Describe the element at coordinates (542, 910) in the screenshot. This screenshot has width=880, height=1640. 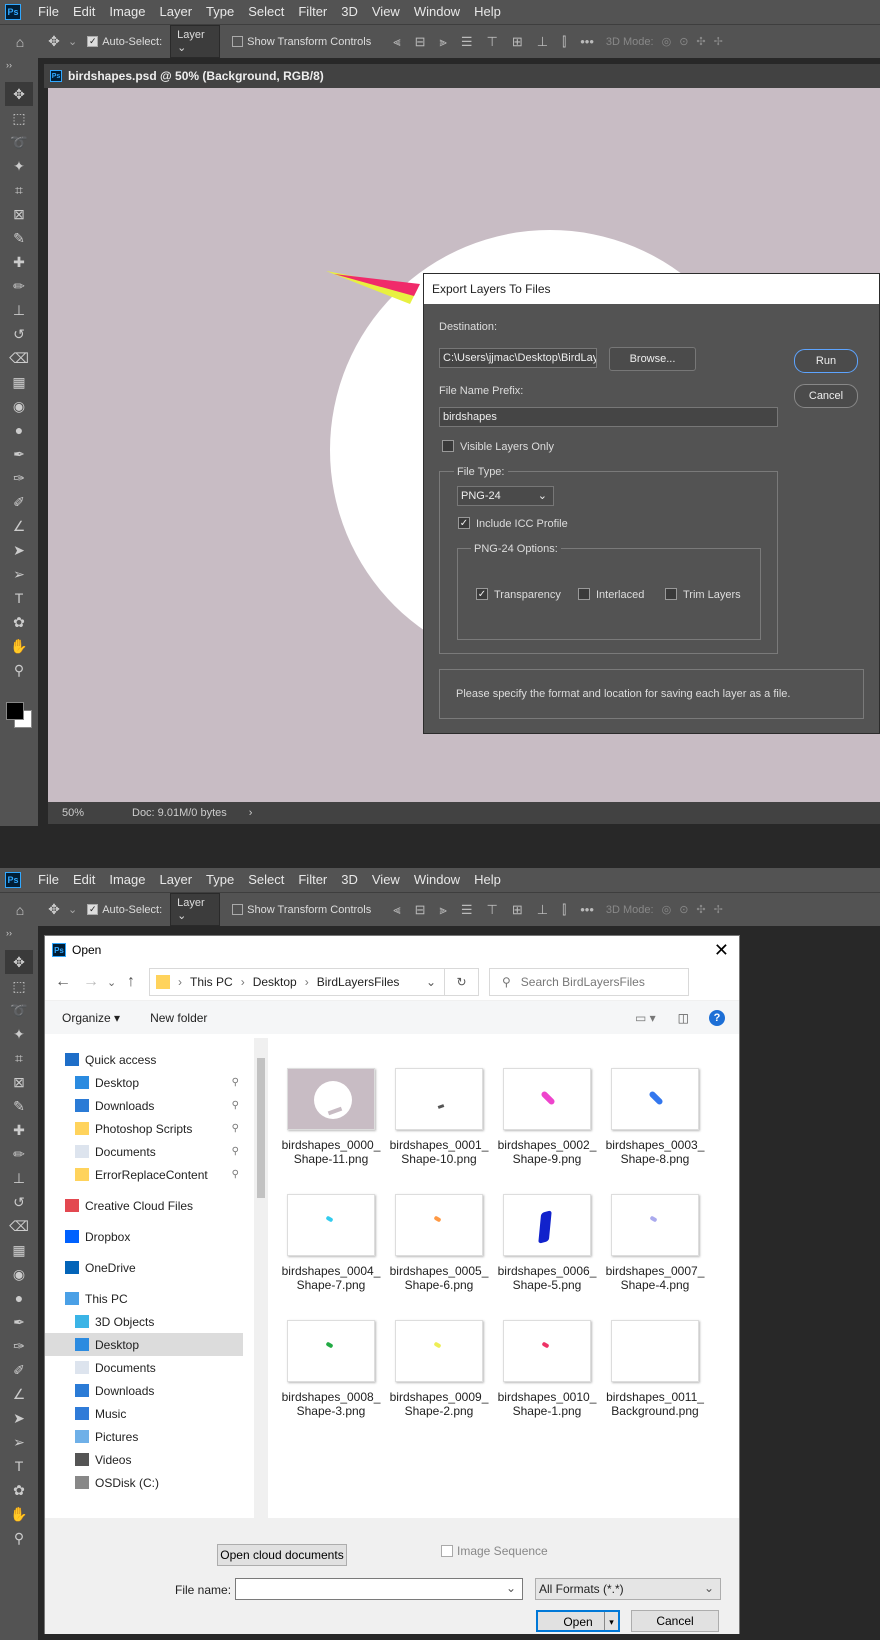
I see `align-bottom-icon: ⊥` at that location.